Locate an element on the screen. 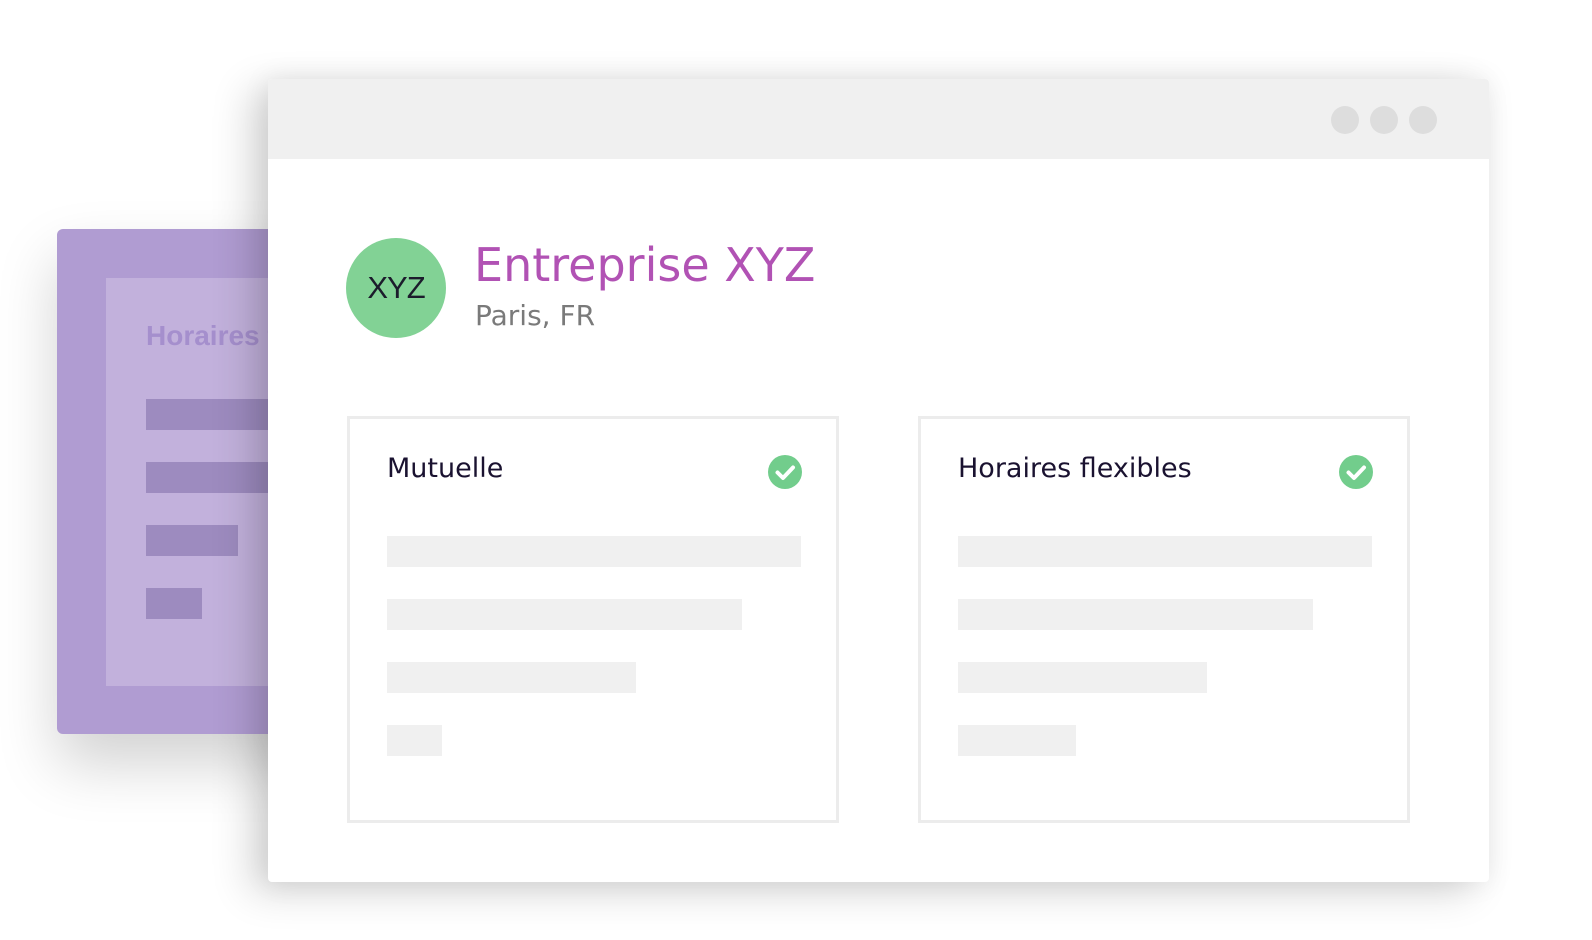 The image size is (1592, 940). benefit-title: Horaires flexibles is located at coordinates (1075, 468).